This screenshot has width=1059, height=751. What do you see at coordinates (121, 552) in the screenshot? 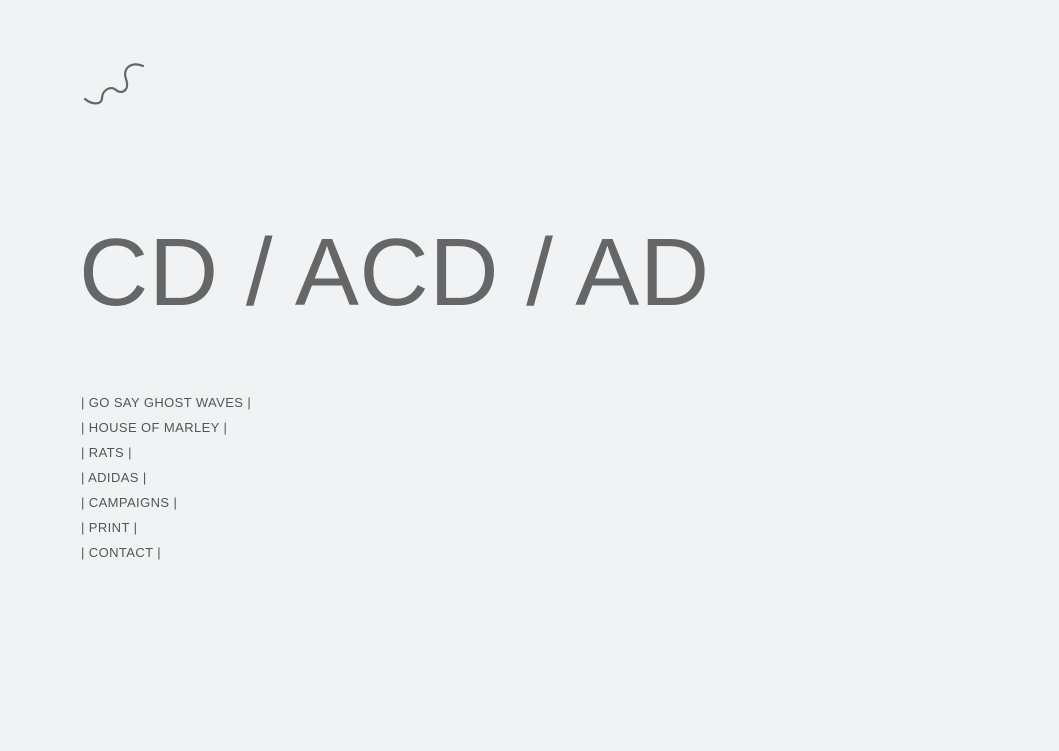
I see `nav-link-contact: | CONTACT |` at bounding box center [121, 552].